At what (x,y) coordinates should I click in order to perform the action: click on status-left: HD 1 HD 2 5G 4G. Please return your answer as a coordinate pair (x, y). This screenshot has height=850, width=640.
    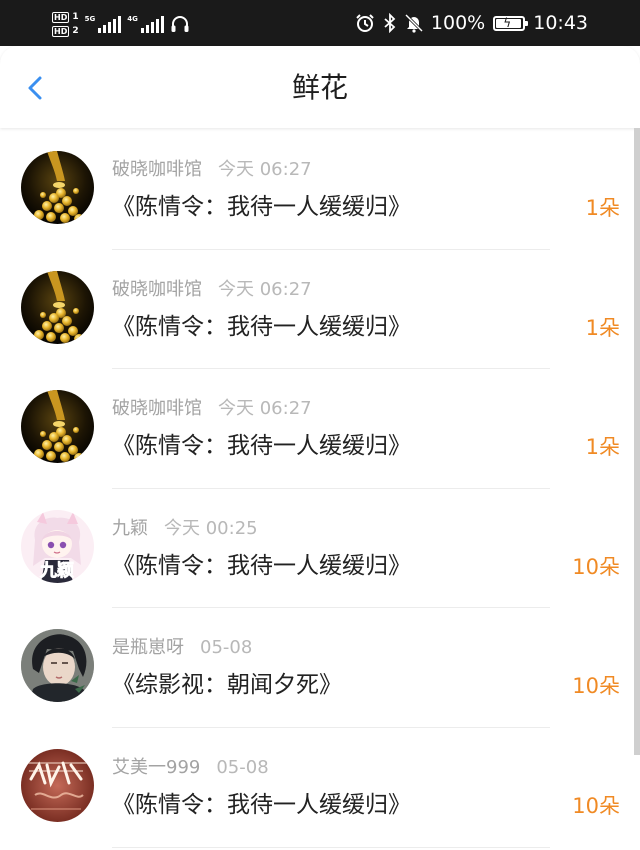
    Looking at the image, I should click on (121, 24).